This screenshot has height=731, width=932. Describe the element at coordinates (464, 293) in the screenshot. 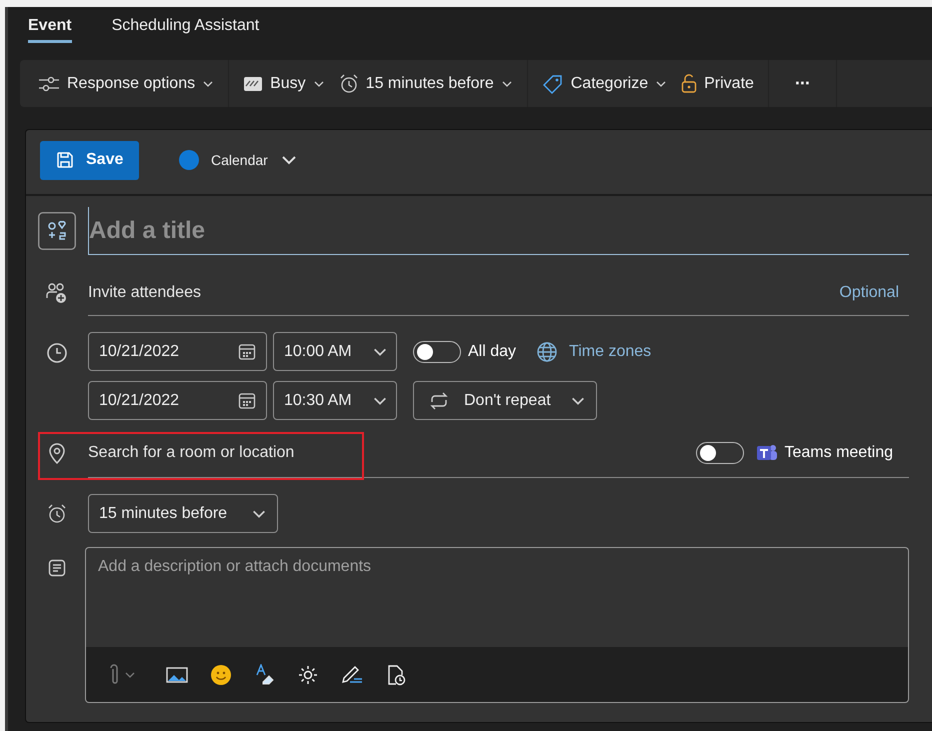

I see `attendees-field: Invite attendees` at that location.